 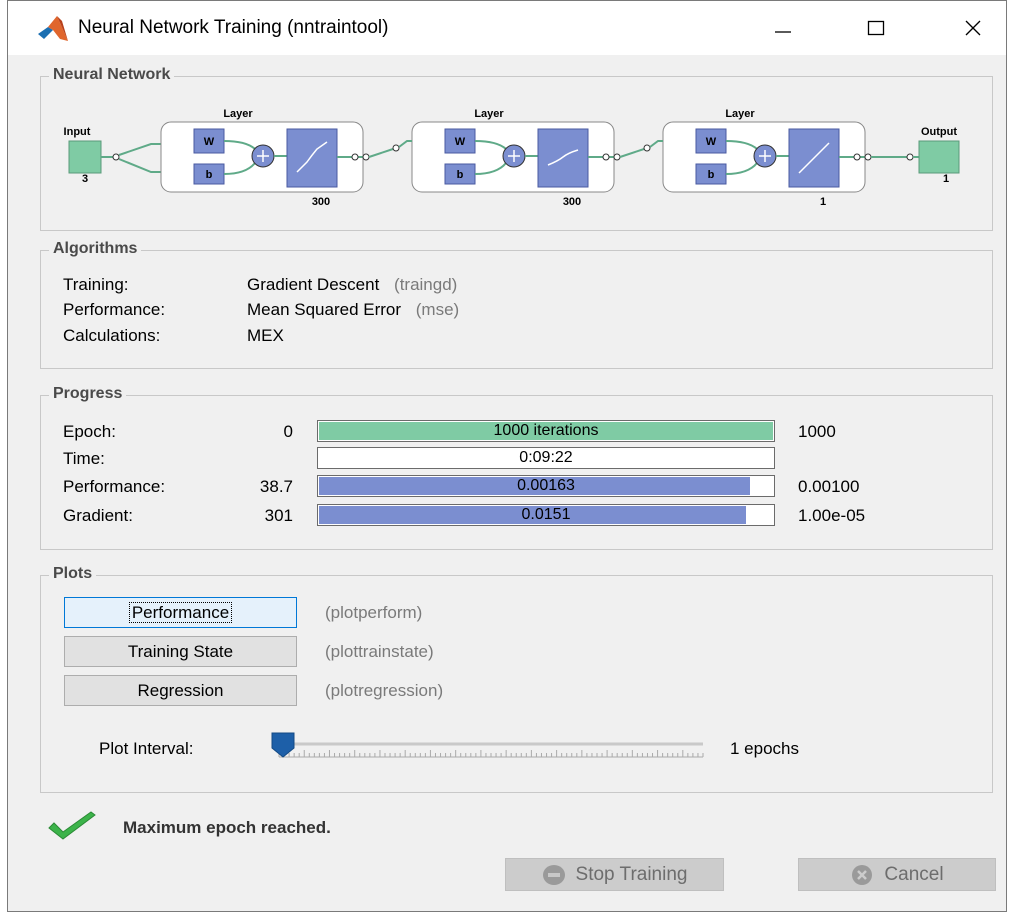 I want to click on window-title: Neural Network Training (nntraintool), so click(x=233, y=27).